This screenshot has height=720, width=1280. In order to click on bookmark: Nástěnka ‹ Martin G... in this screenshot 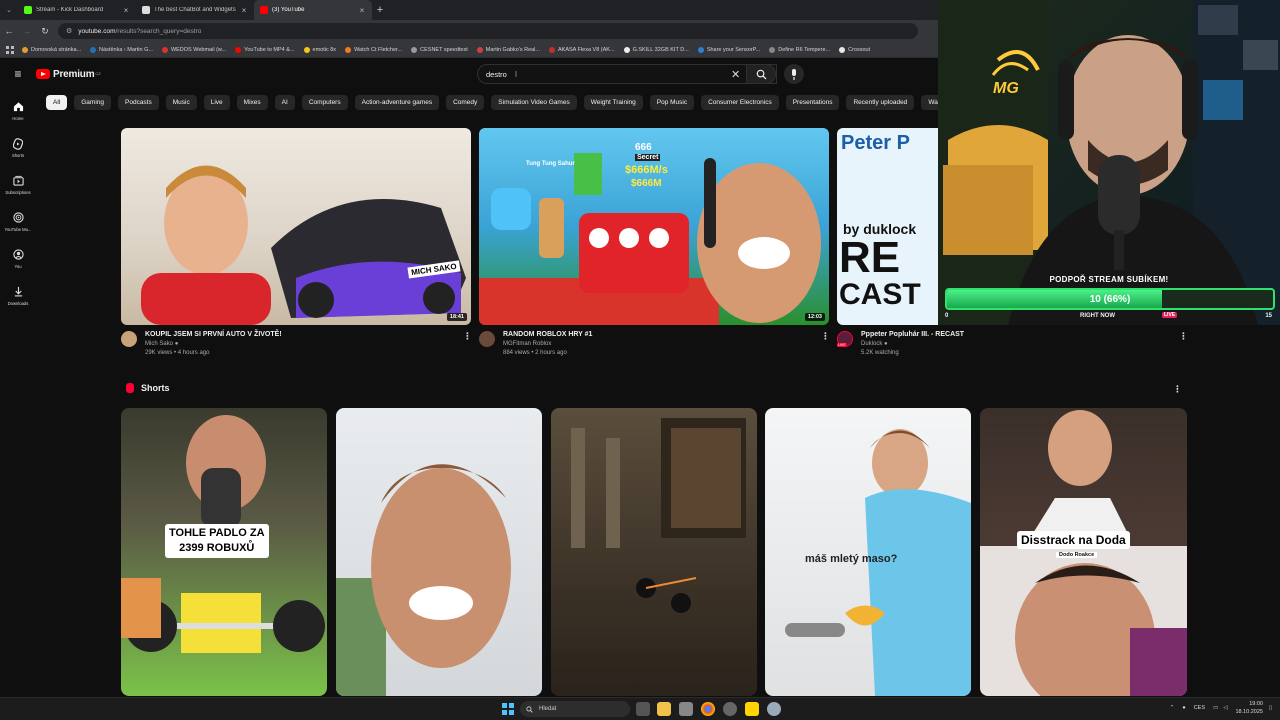, I will do `click(121, 49)`.